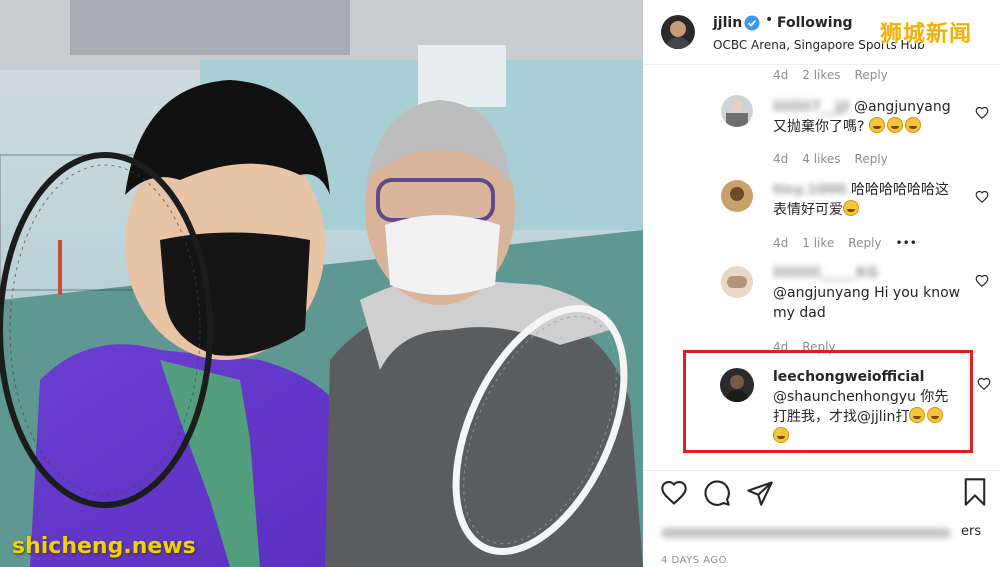 The image size is (1000, 567). What do you see at coordinates (808, 210) in the screenshot?
I see `comment-2-text-line2: 表情好可爱` at bounding box center [808, 210].